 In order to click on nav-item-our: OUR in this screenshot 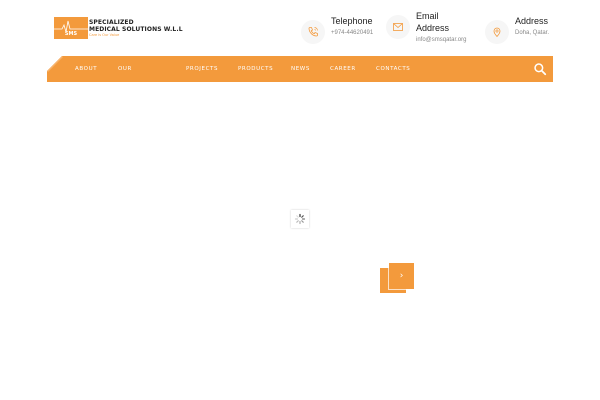, I will do `click(125, 69)`.